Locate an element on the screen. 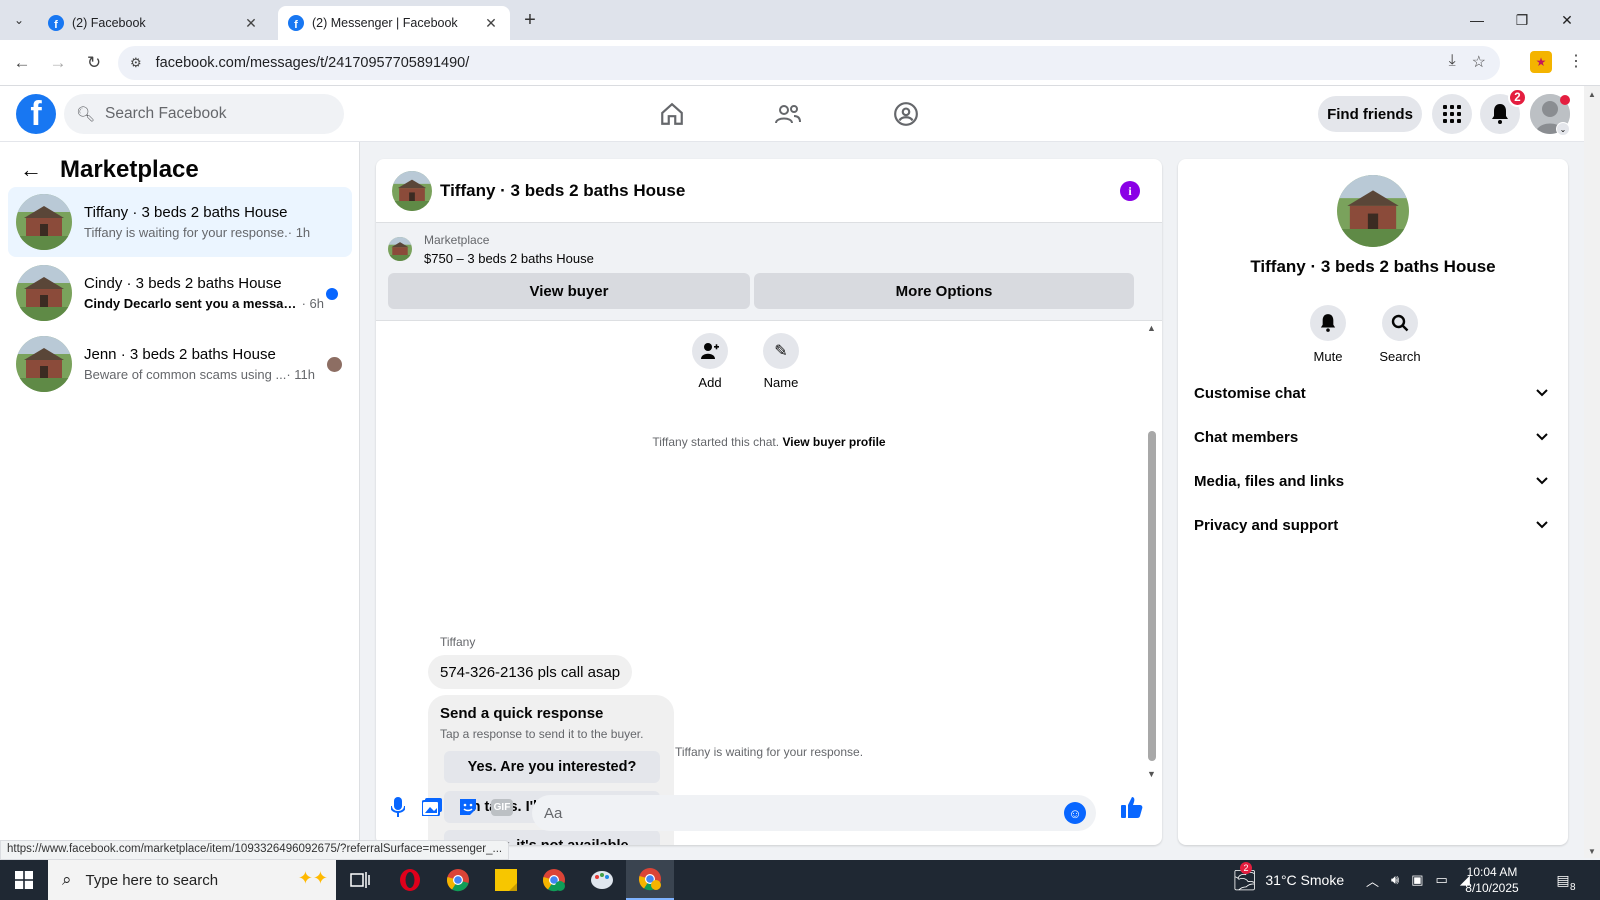 The width and height of the screenshot is (1600, 900). add-label: Add is located at coordinates (710, 382).